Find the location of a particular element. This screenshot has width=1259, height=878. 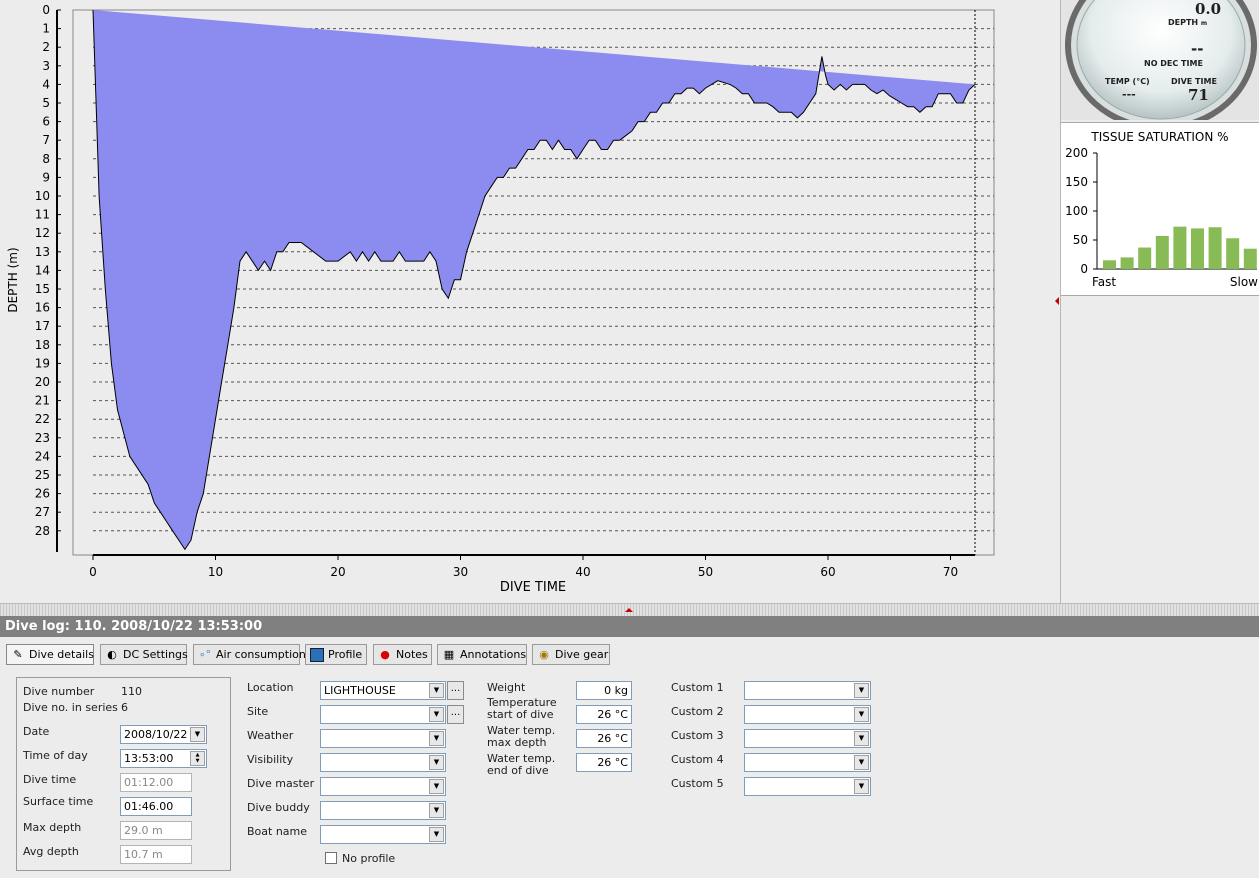

y-tick-label: 5 is located at coordinates (46, 103).